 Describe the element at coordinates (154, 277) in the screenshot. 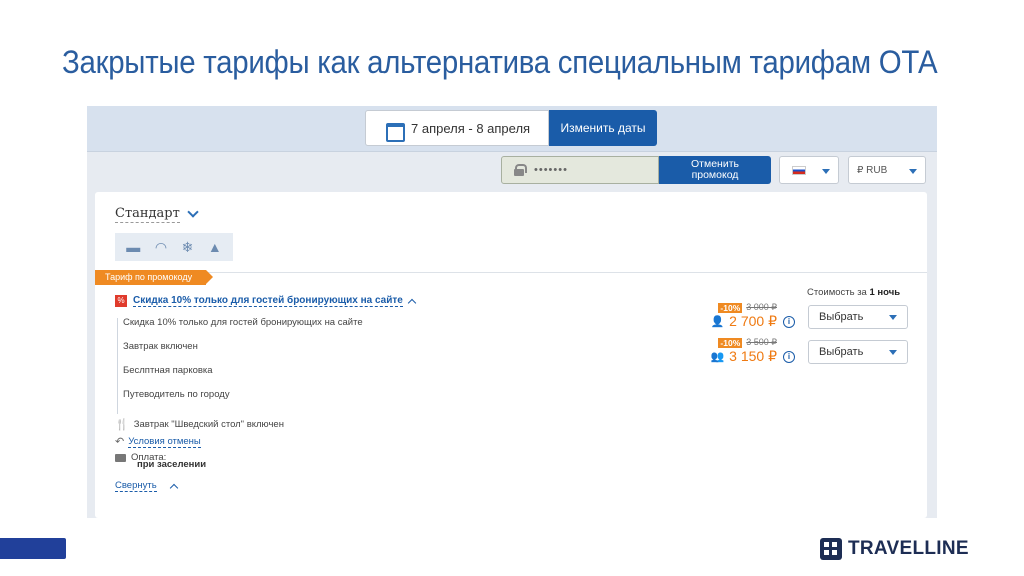

I see `promo-tariff-badge: Тариф по промокоду` at that location.